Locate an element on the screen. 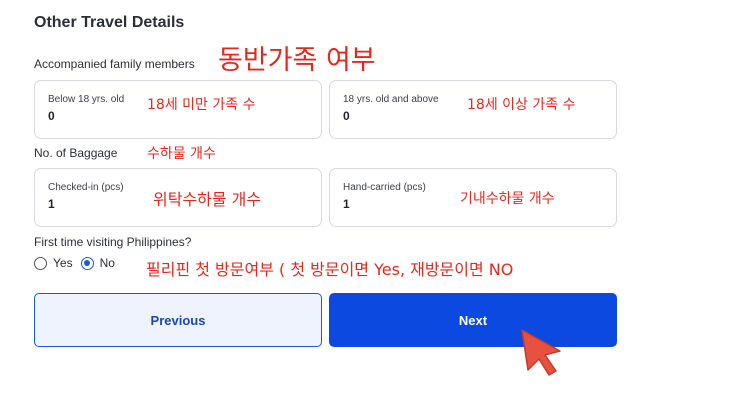  checked-in-label: Checked-in (pcs) is located at coordinates (86, 187).